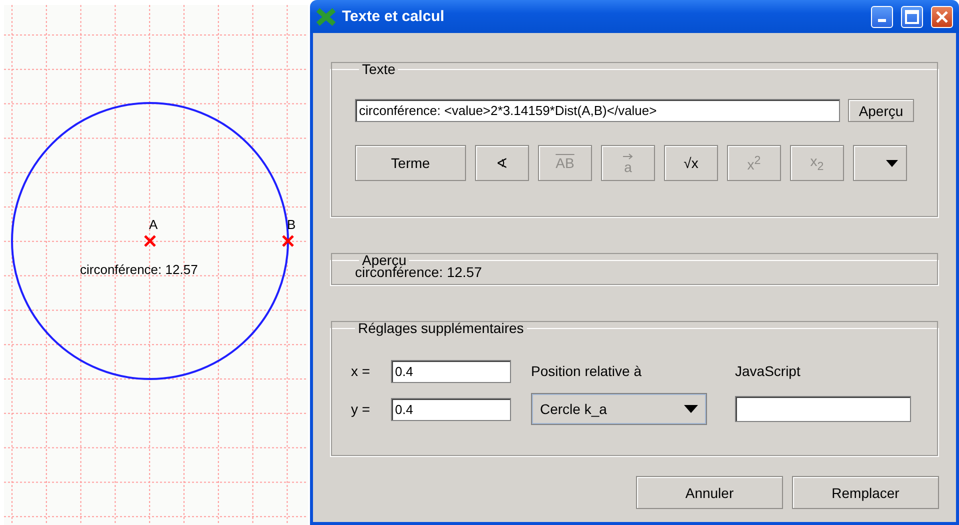 This screenshot has height=525, width=959. Describe the element at coordinates (326, 17) in the screenshot. I see `app-icon` at that location.